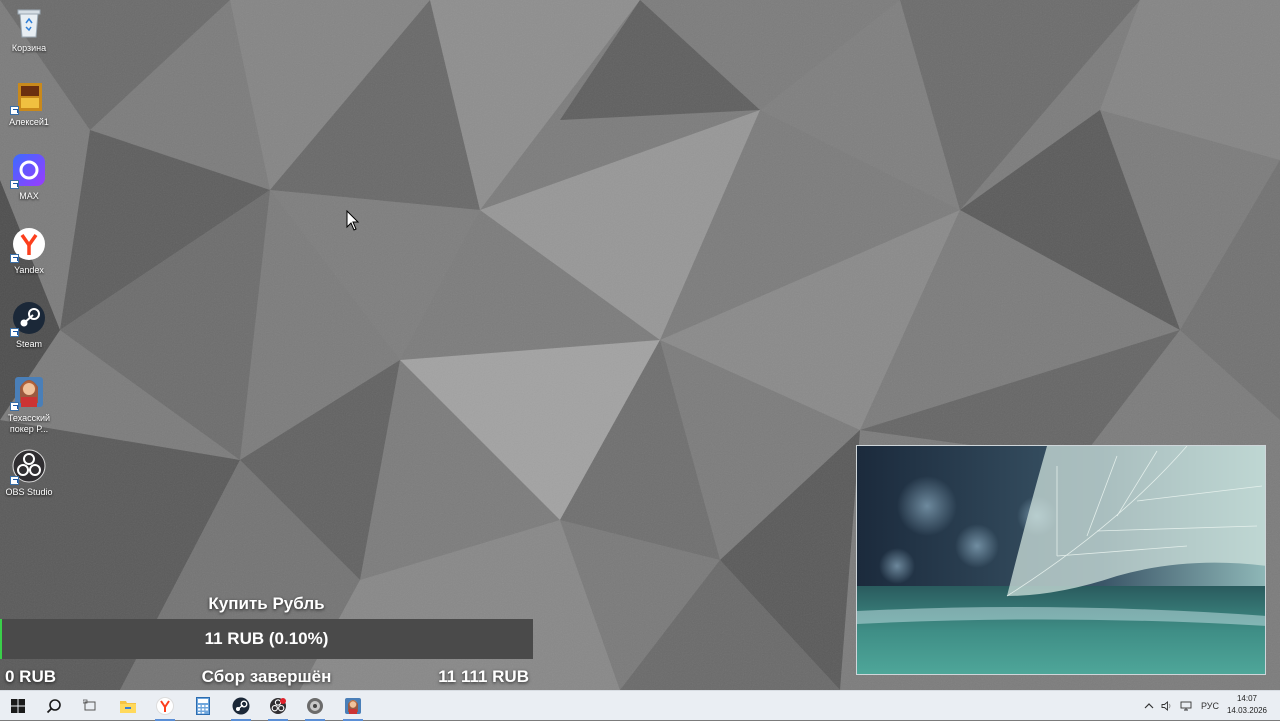 This screenshot has width=1280, height=721. I want to click on desktop-icon-yandex: Yandex, so click(29, 258).